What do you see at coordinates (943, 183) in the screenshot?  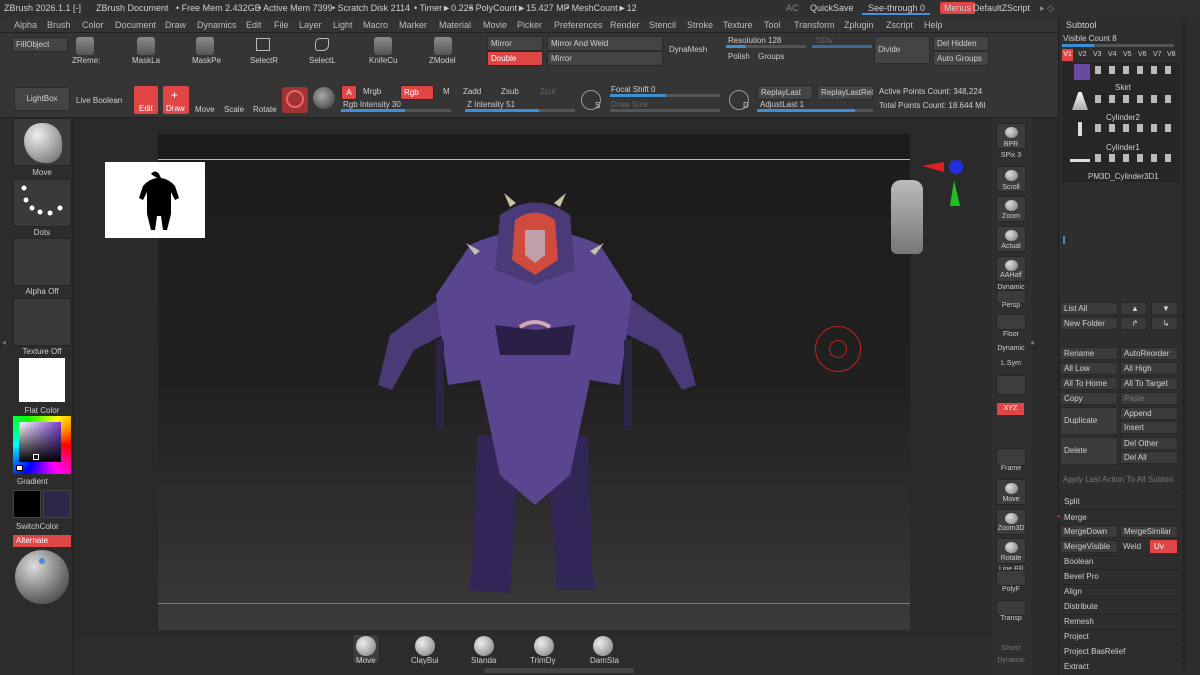 I see `axis-gizmo-icon` at bounding box center [943, 183].